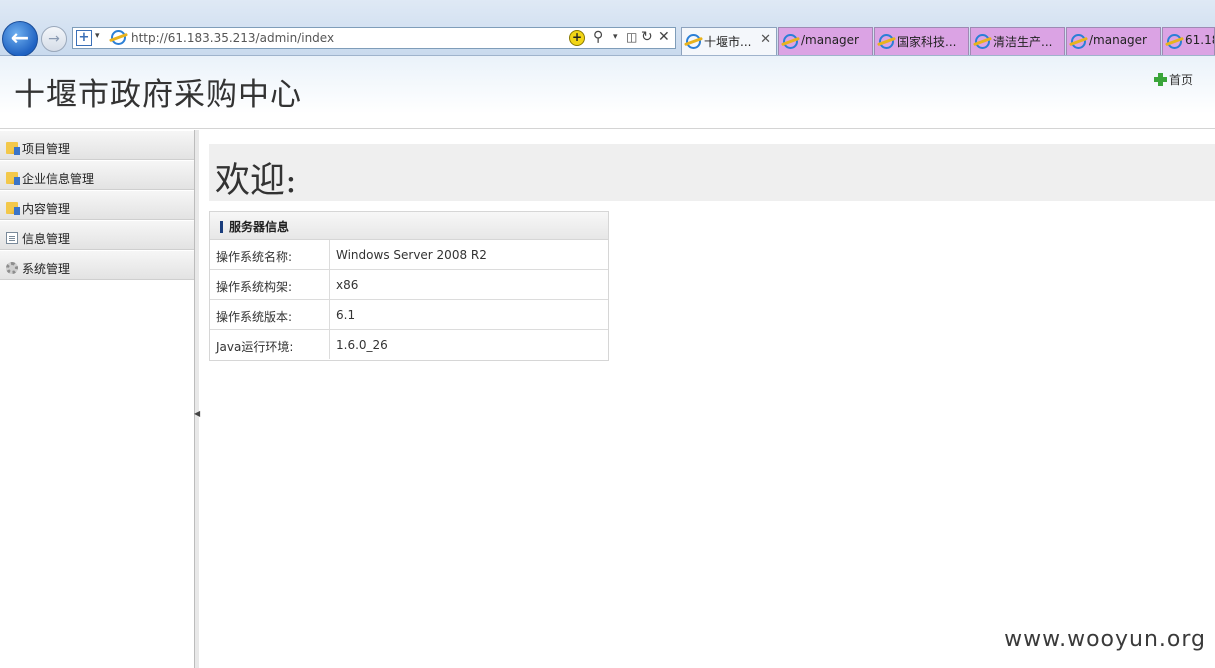 Image resolution: width=1215 pixels, height=668 pixels. I want to click on add-on-icon: +, so click(577, 38).